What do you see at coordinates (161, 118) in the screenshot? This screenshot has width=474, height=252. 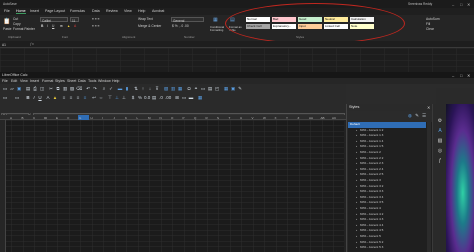 I see `column-header-n: N` at bounding box center [161, 118].